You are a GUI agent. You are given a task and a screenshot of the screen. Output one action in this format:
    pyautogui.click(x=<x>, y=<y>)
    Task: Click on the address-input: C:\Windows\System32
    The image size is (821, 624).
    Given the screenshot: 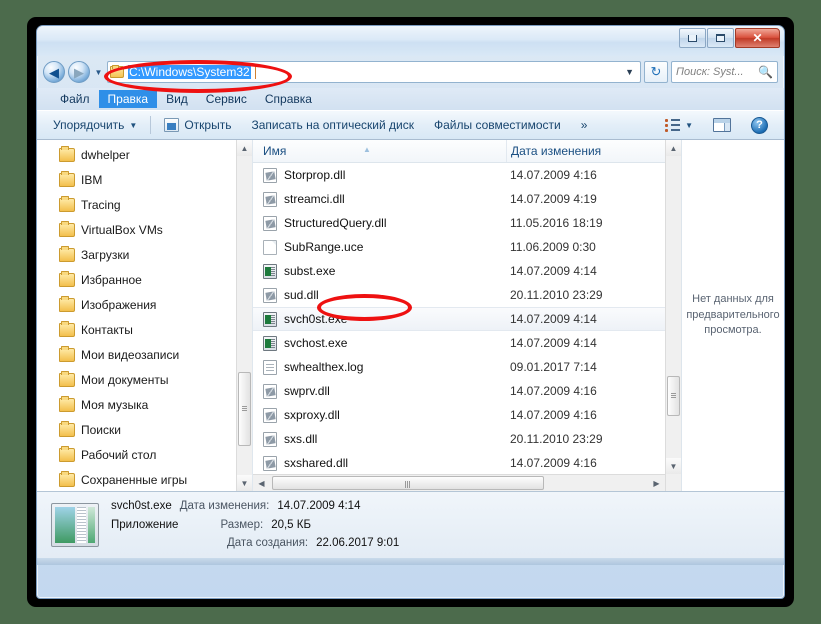 What is the action you would take?
    pyautogui.click(x=189, y=72)
    